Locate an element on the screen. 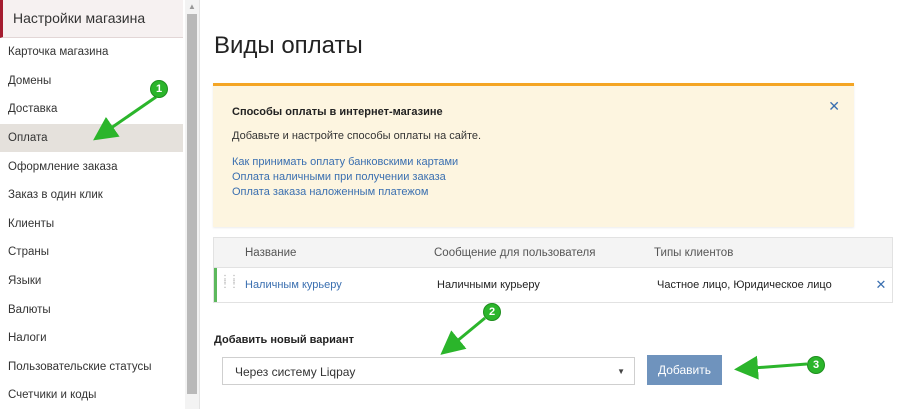 The image size is (900, 409). add-button: Добавить is located at coordinates (684, 370).